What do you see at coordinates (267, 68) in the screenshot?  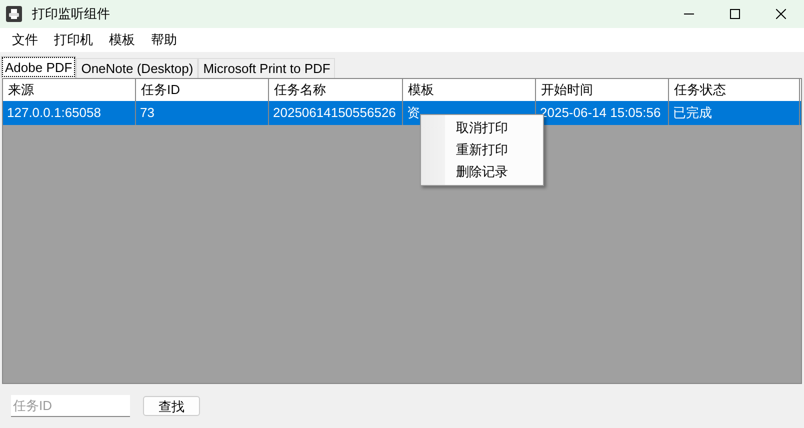 I see `tab: Microsoft Print to PDF` at bounding box center [267, 68].